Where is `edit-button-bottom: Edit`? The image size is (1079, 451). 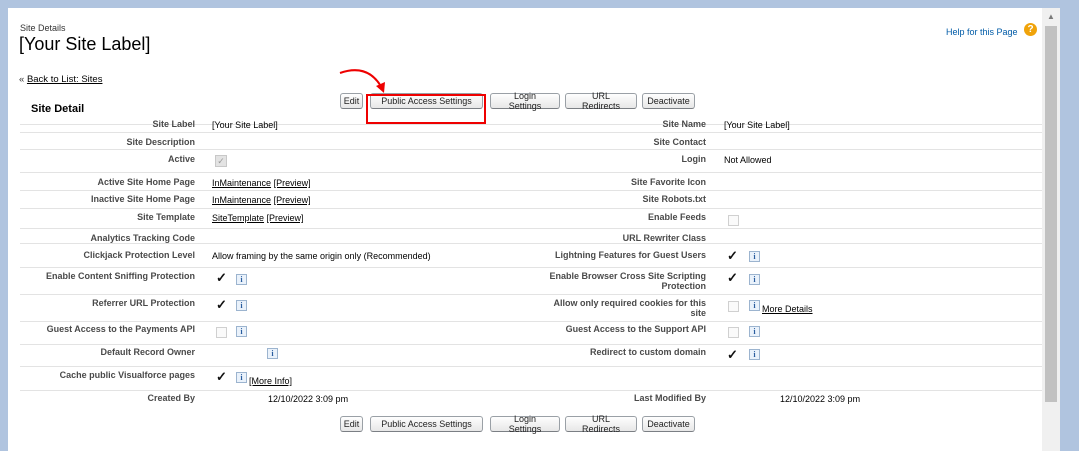
edit-button-bottom: Edit is located at coordinates (351, 424).